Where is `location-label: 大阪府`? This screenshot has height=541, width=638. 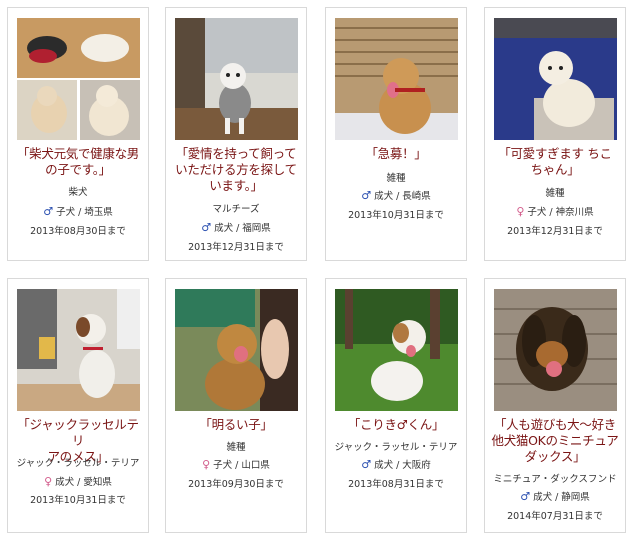 location-label: 大阪府 is located at coordinates (416, 465).